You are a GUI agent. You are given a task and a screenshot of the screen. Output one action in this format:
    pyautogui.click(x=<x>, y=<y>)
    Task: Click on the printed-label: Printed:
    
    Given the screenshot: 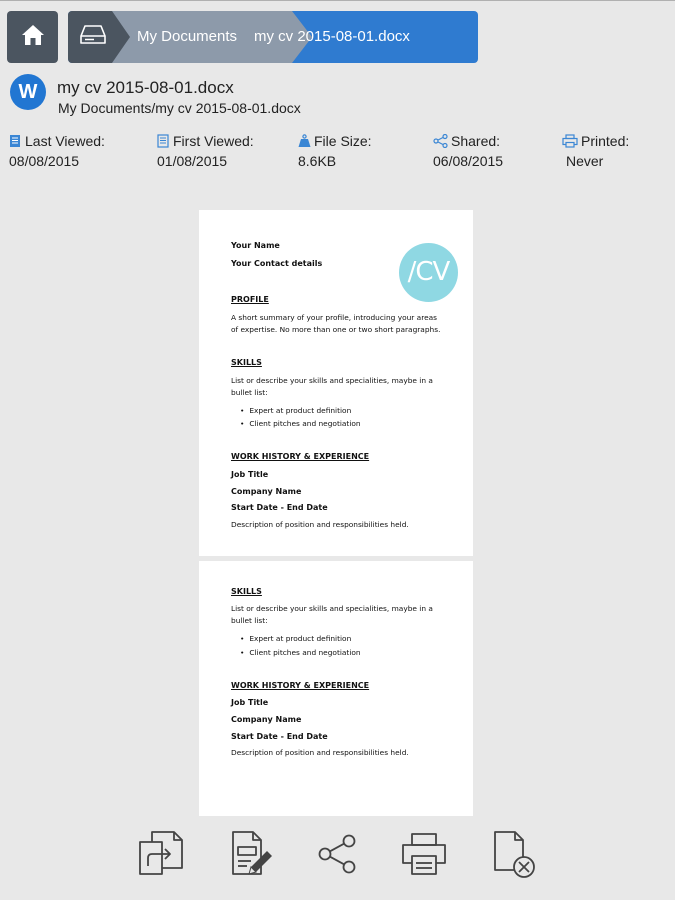 What is the action you would take?
    pyautogui.click(x=605, y=141)
    